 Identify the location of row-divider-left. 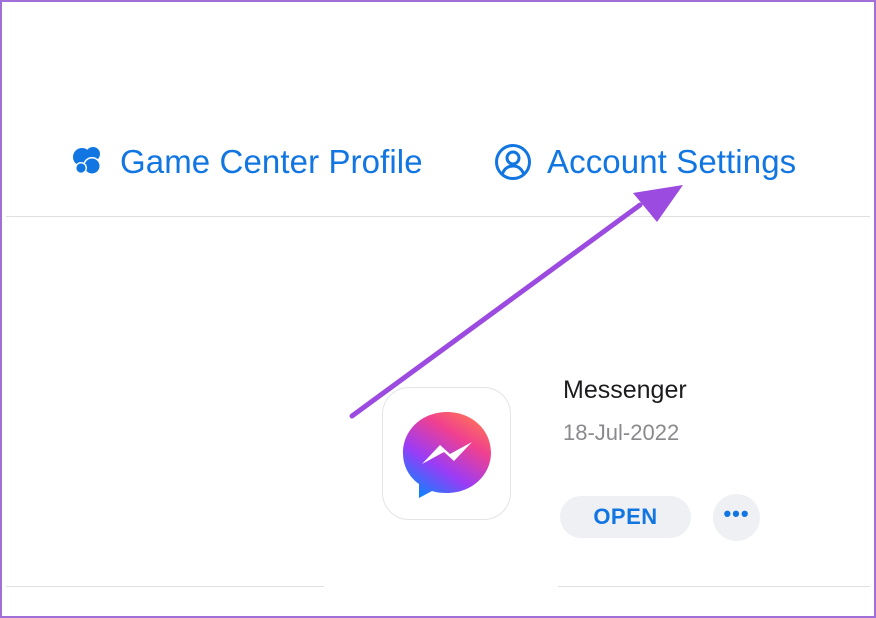
(165, 586).